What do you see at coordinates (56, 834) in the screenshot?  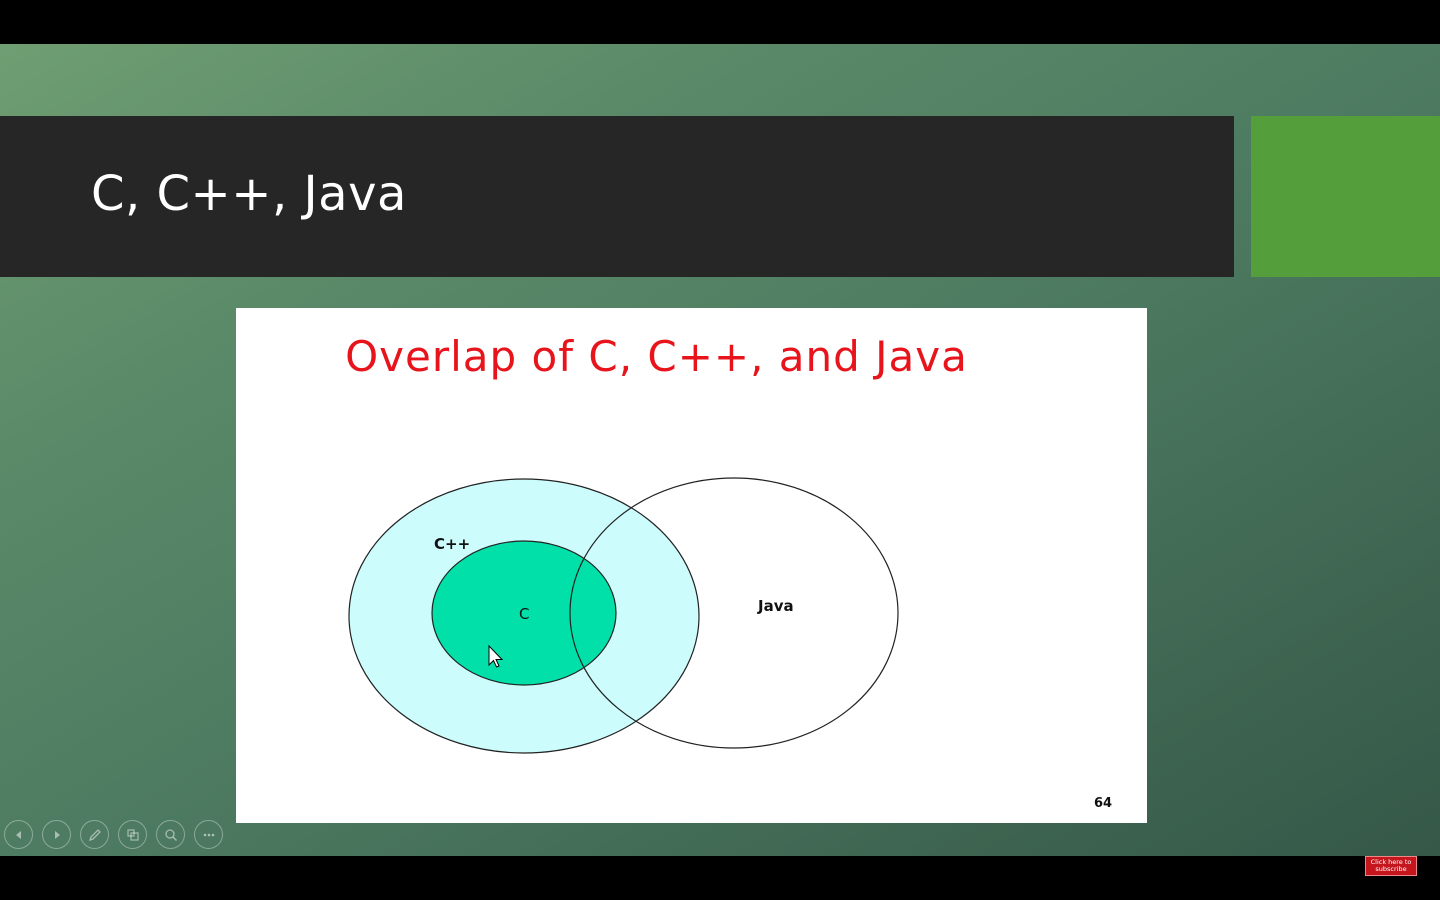 I see `next-icon` at bounding box center [56, 834].